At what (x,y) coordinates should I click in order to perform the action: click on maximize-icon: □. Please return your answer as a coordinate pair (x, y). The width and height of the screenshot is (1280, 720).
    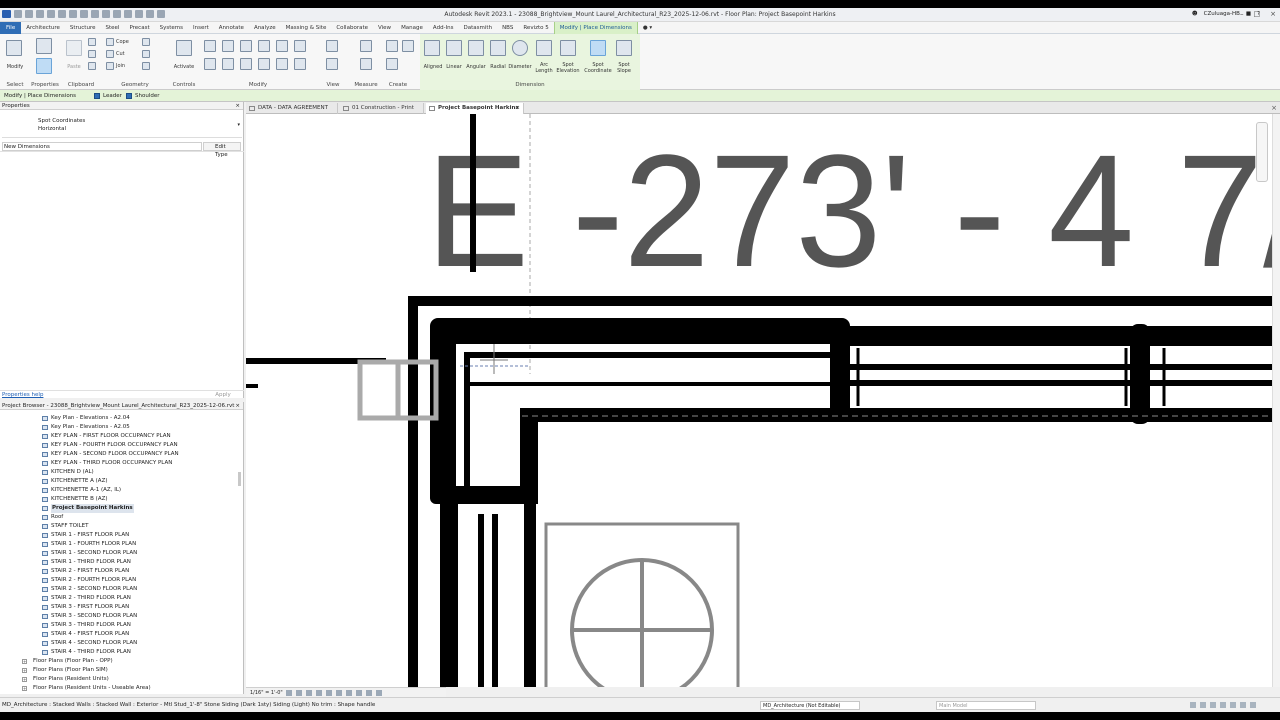
    Looking at the image, I should click on (1257, 14).